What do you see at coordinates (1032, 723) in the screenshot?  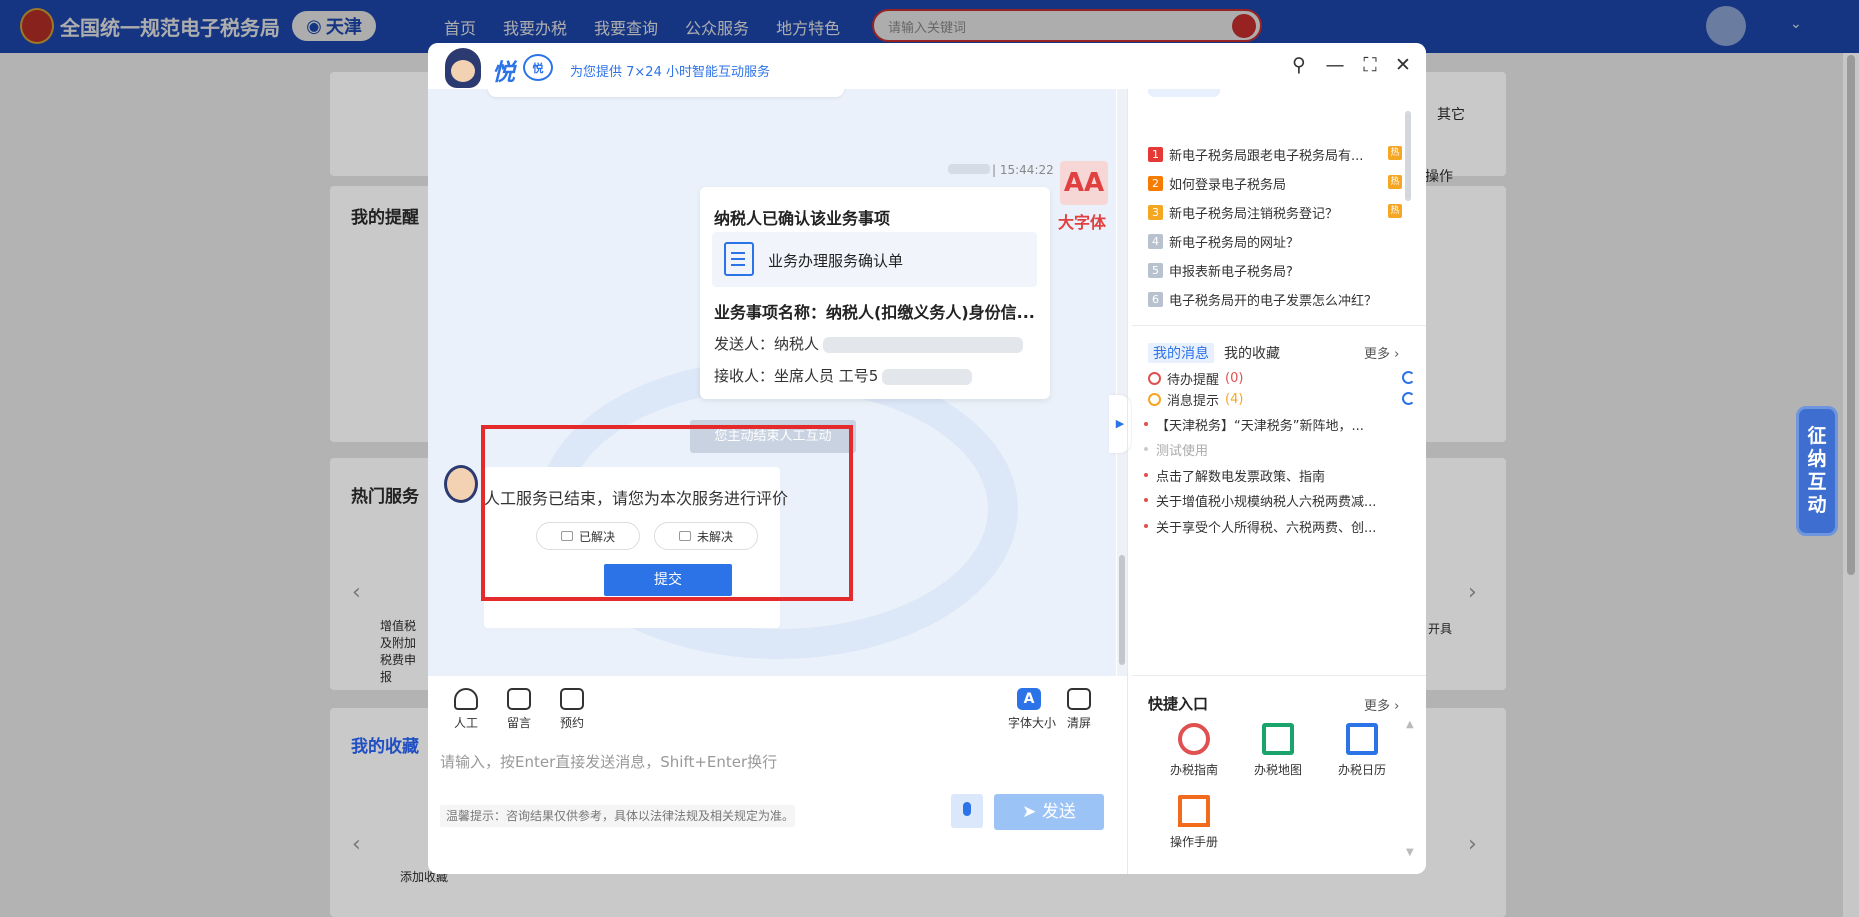 I see `font-size-label: 字体大小` at bounding box center [1032, 723].